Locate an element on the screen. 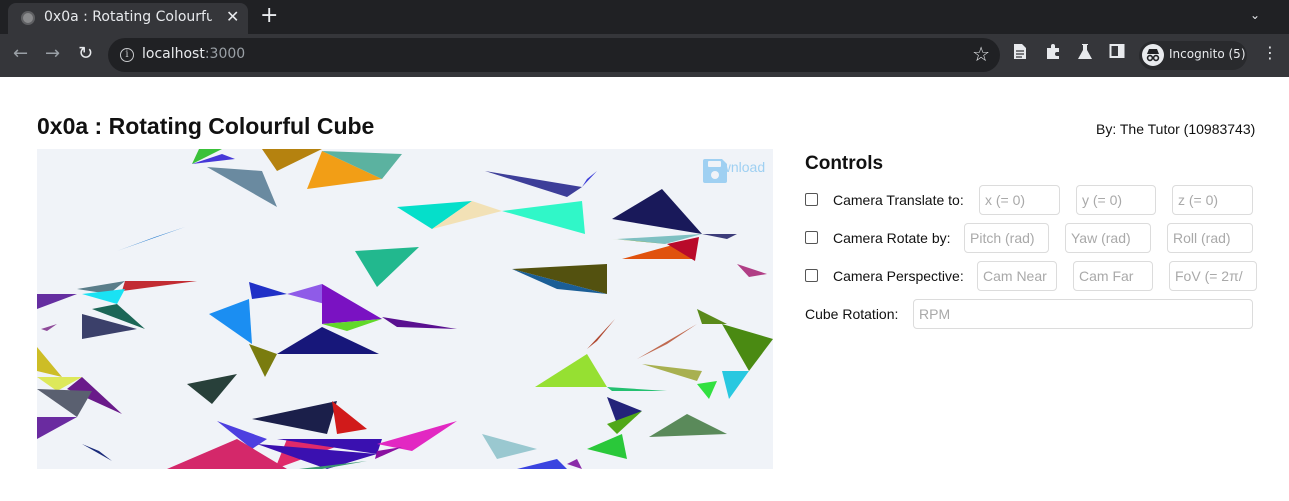  camera-perspective-checkbox is located at coordinates (811, 275).